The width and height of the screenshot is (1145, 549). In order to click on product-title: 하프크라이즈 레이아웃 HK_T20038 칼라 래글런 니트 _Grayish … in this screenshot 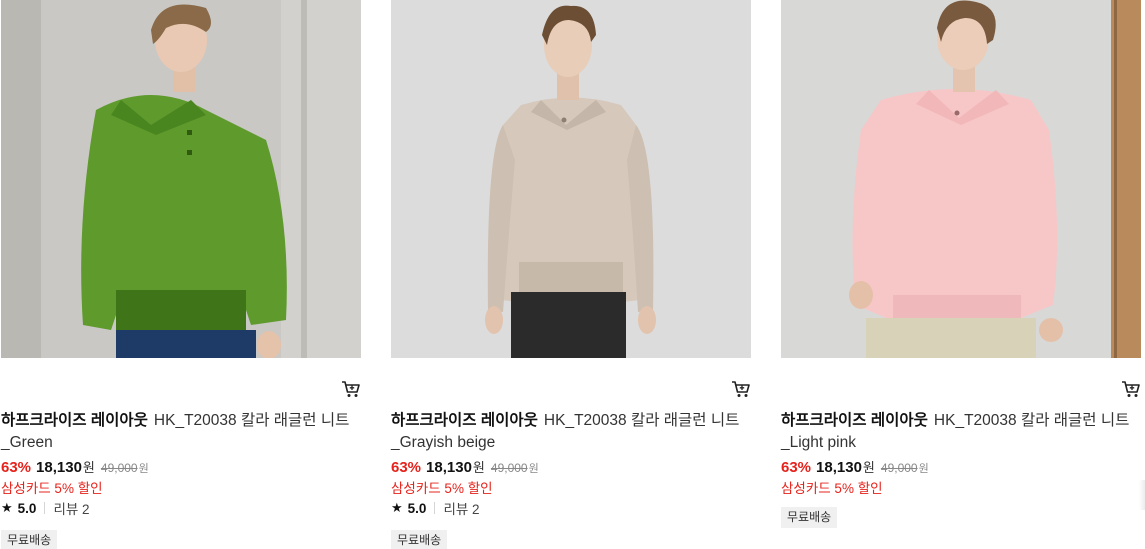, I will do `click(572, 432)`.